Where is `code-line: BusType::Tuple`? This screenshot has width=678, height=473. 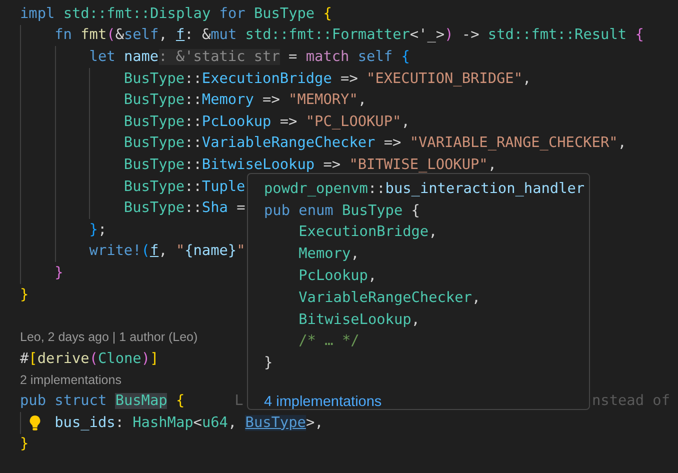
code-line: BusType::Tuple is located at coordinates (185, 186).